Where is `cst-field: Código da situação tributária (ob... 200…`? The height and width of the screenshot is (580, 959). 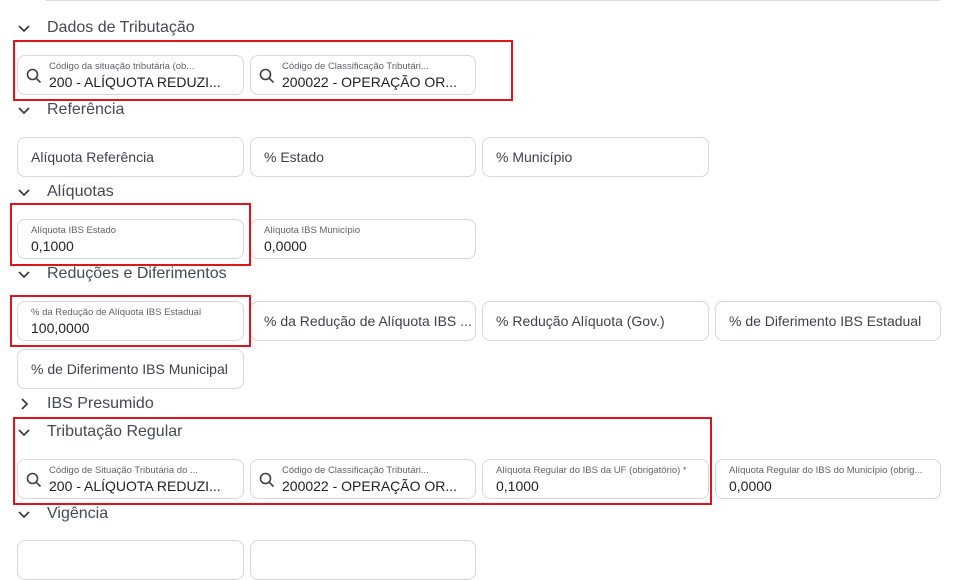
cst-field: Código da situação tributária (ob... 200… is located at coordinates (130, 75).